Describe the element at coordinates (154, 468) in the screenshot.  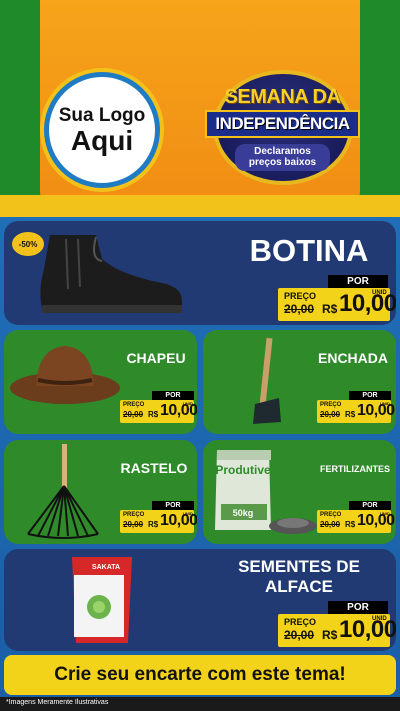
I see `product-name: RASTELO` at that location.